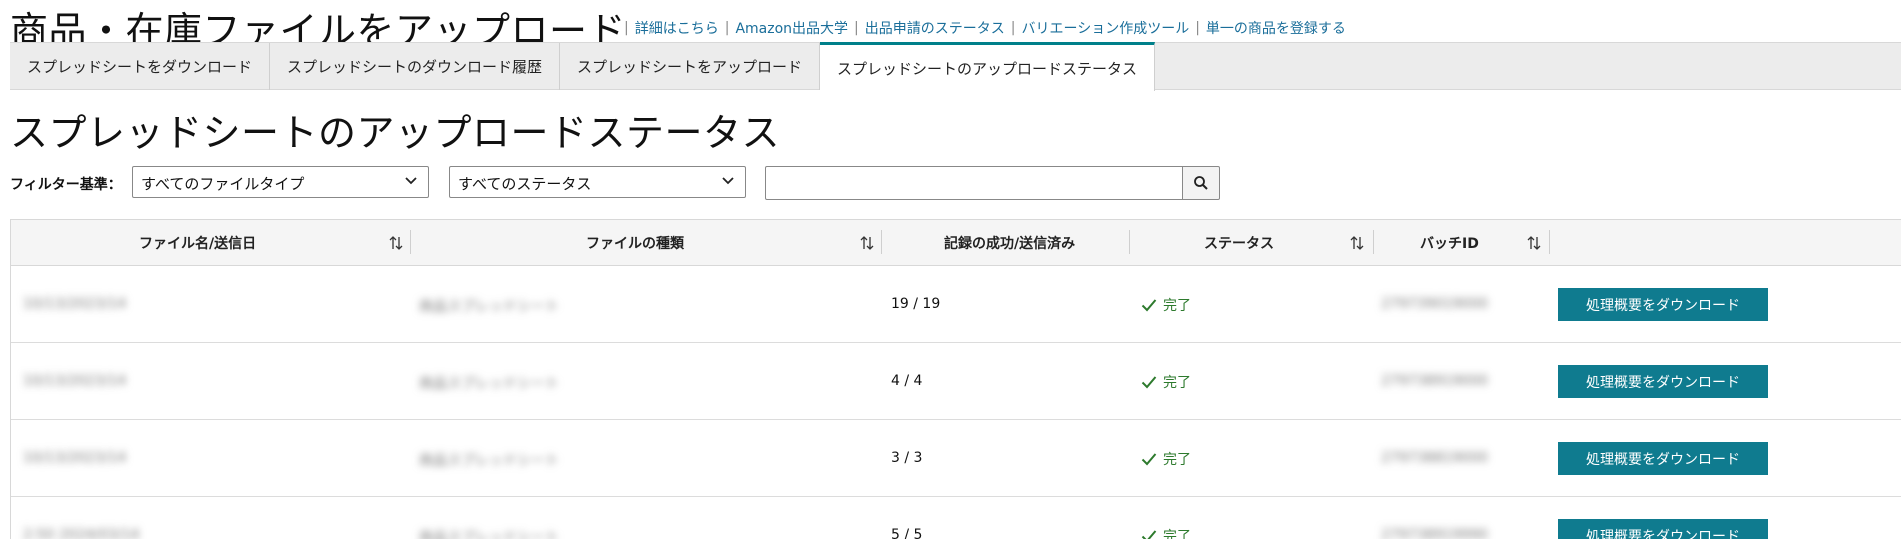 This screenshot has height=547, width=1901. I want to click on table-header: ファイル名/送信日 ファイルの種類 記録の成功/送信済み ステータス バッチID, so click(956, 242).